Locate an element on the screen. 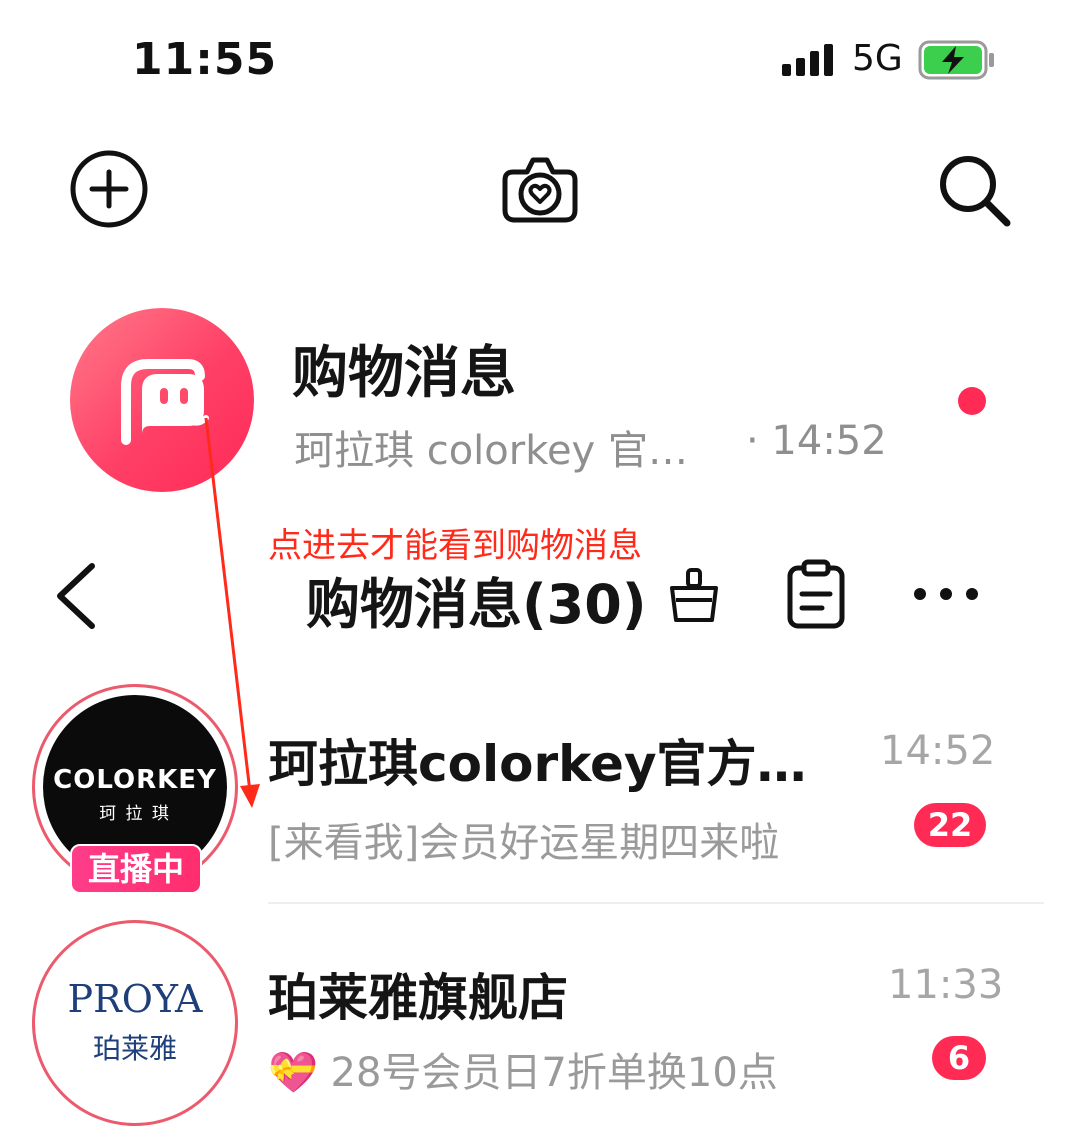  clipboard-icon is located at coordinates (816, 594).